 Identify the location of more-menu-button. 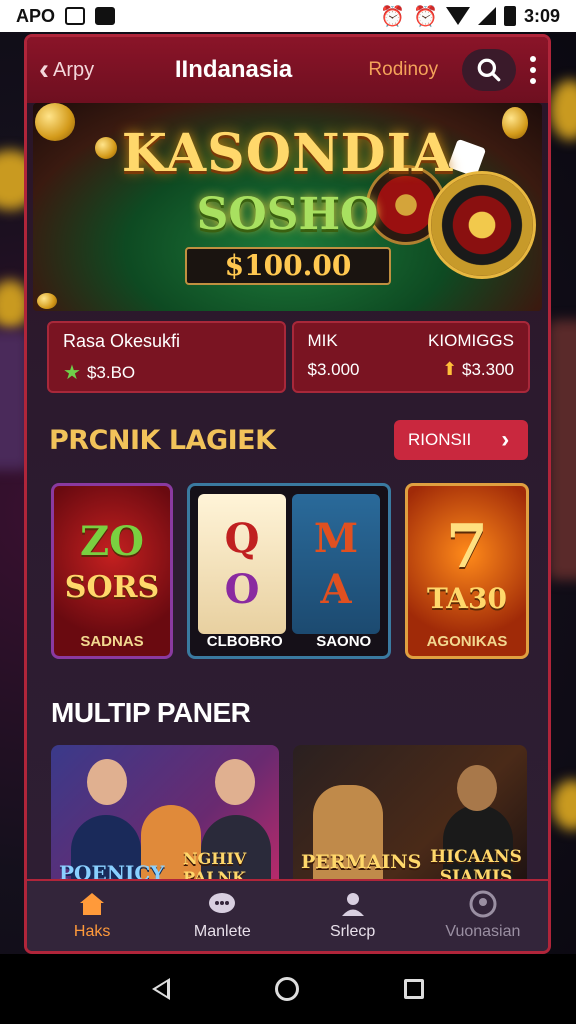
(533, 70).